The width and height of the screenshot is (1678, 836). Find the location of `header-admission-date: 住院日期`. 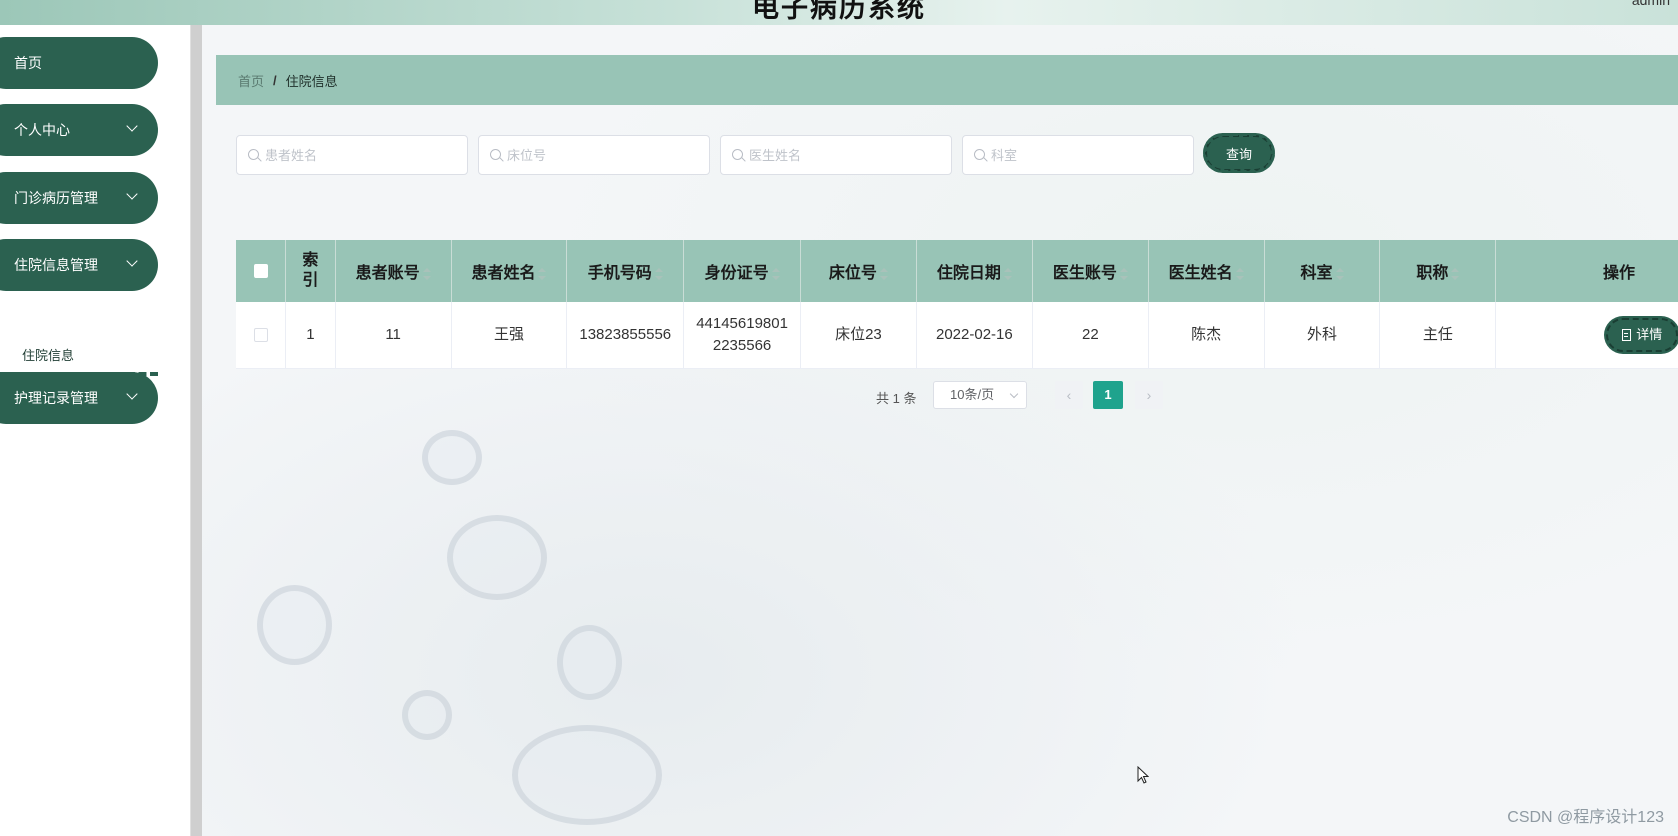

header-admission-date: 住院日期 is located at coordinates (974, 271).